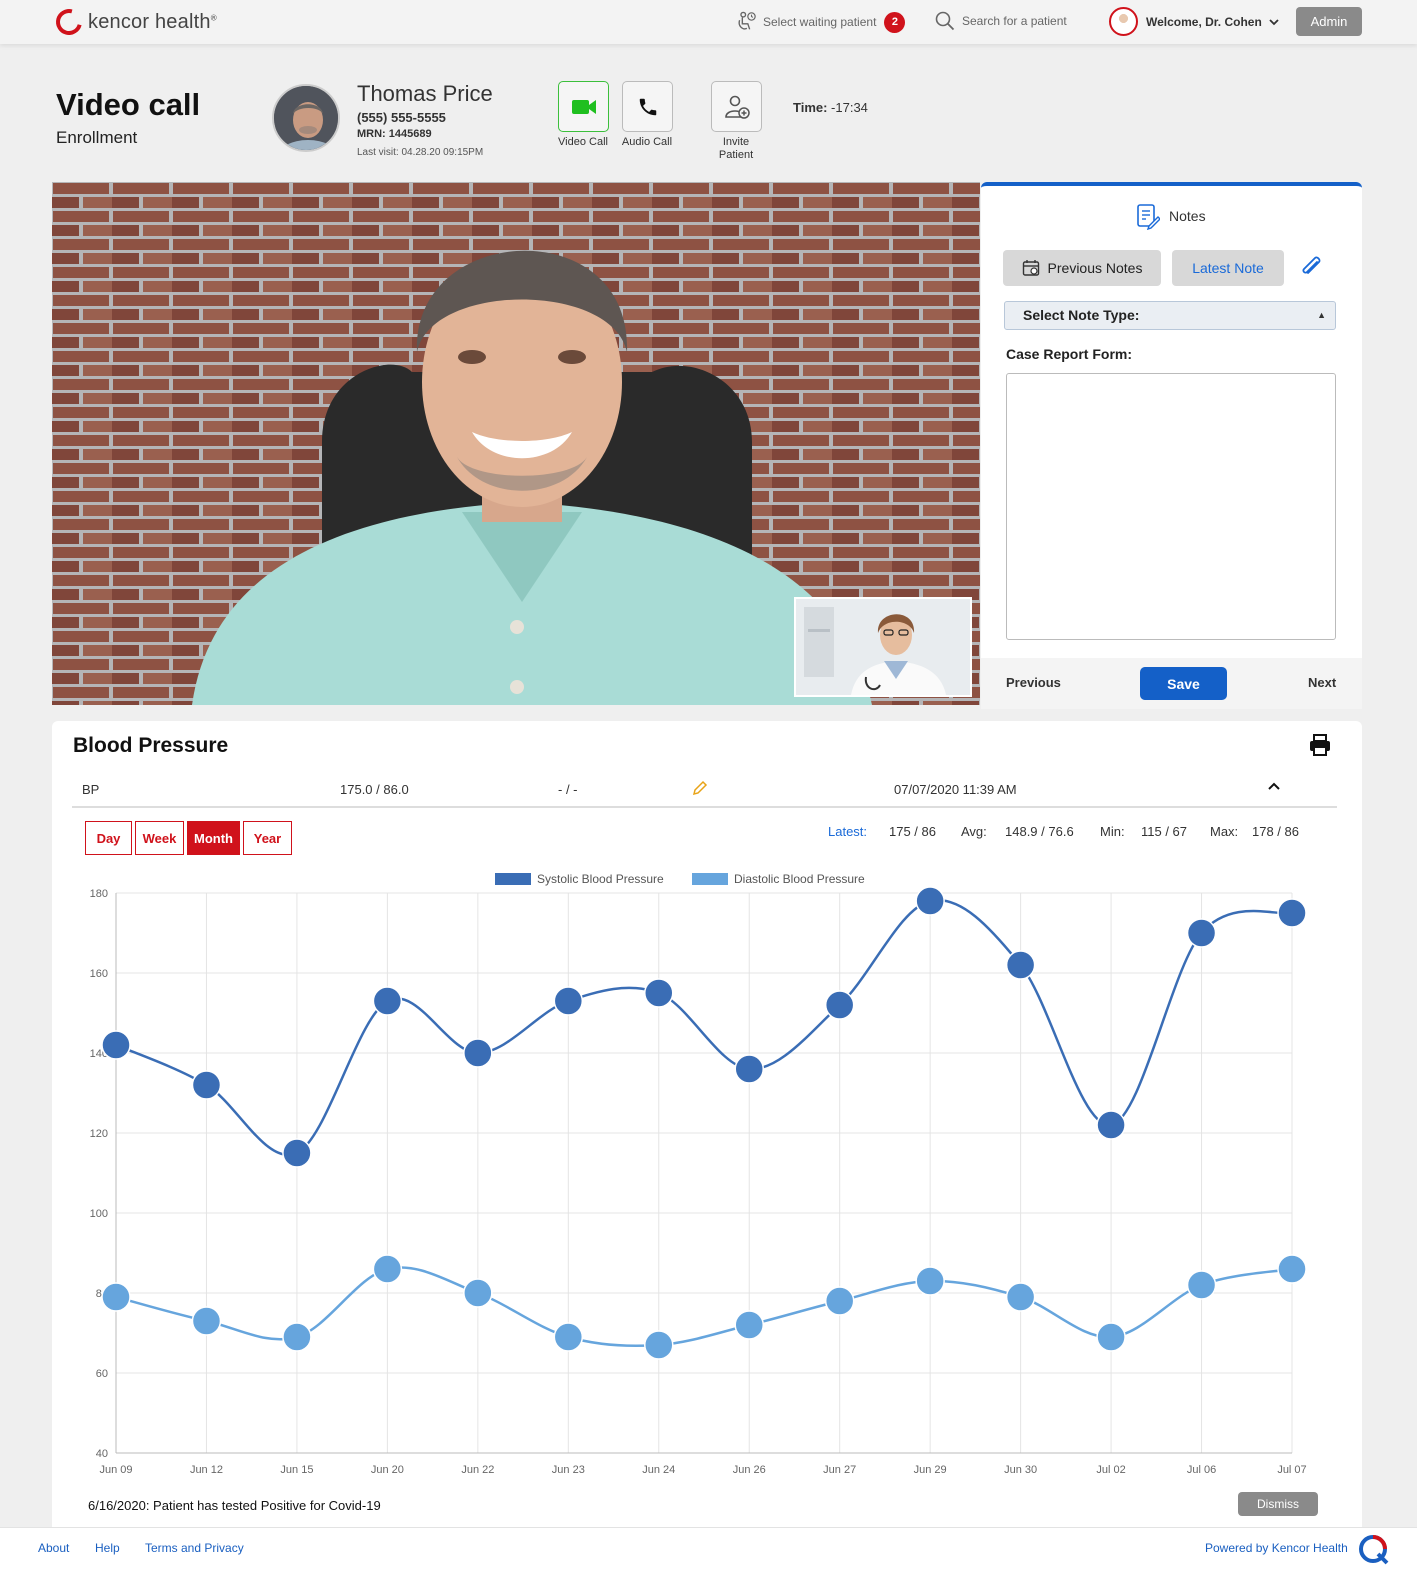 The height and width of the screenshot is (1573, 1417). Describe the element at coordinates (848, 831) in the screenshot. I see `latest-label: Latest:` at that location.